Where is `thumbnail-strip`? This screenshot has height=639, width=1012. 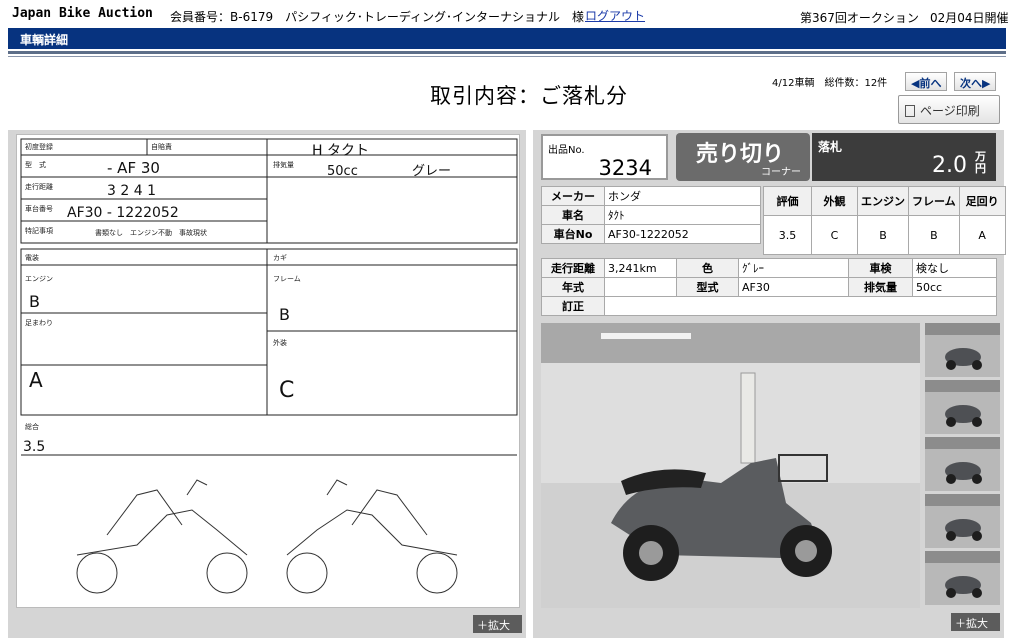 thumbnail-strip is located at coordinates (962, 465).